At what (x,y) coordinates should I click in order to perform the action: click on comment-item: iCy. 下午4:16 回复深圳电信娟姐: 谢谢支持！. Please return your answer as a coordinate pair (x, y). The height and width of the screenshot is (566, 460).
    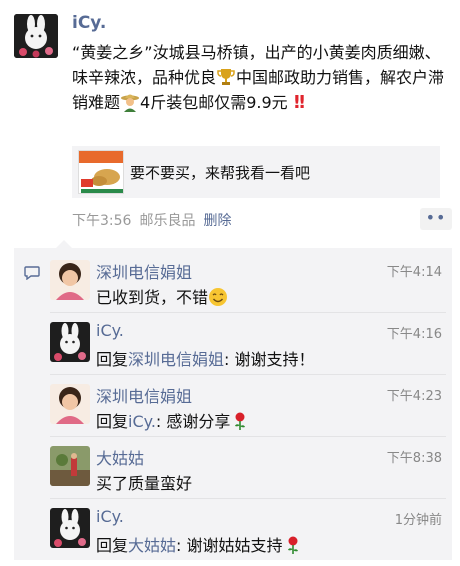
    Looking at the image, I should click on (248, 345).